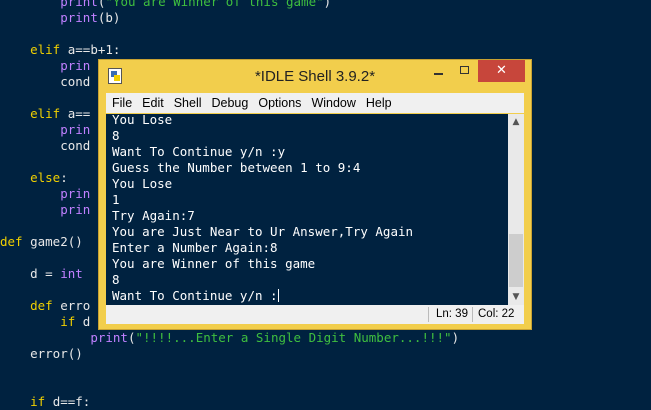 This screenshot has height=410, width=651. I want to click on code-line: d = int, so click(56, 273).